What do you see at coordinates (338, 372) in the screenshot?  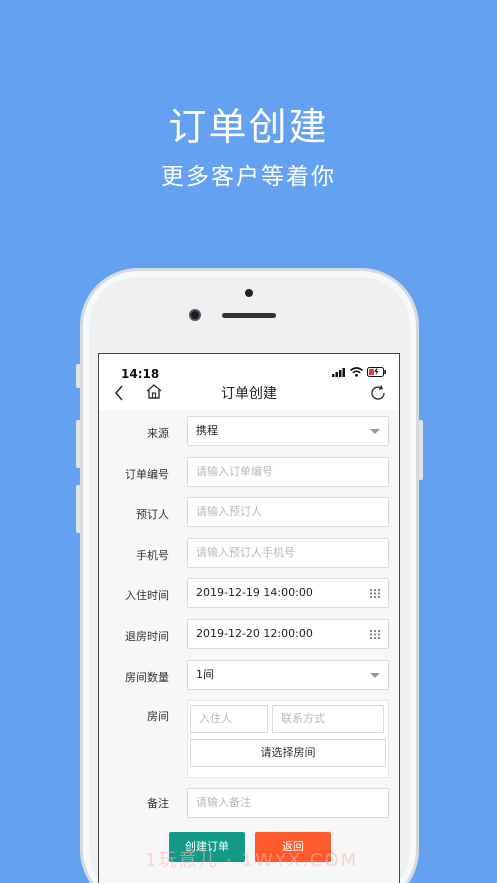 I see `signal-icon` at bounding box center [338, 372].